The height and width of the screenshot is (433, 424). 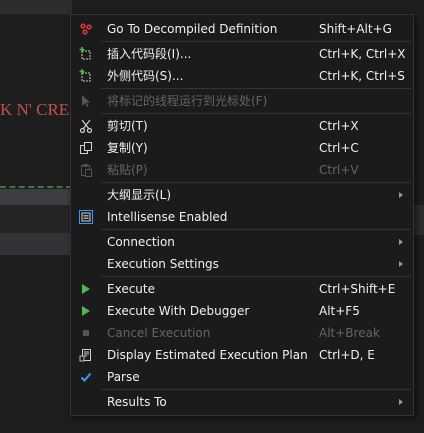 What do you see at coordinates (339, 170) in the screenshot?
I see `menu-item-shortcut: Ctrl+V` at bounding box center [339, 170].